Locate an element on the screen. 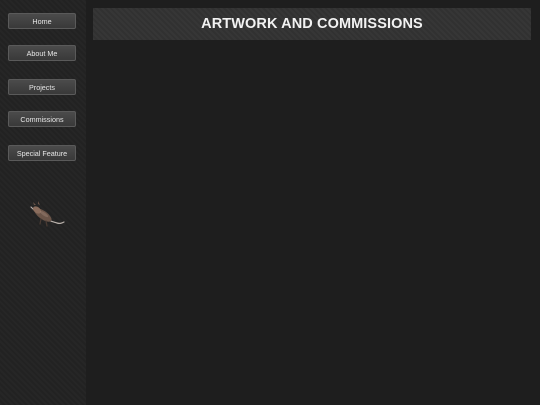 The image size is (540, 405). header-bar: ARTWORK AND COMMISSIONS is located at coordinates (312, 24).